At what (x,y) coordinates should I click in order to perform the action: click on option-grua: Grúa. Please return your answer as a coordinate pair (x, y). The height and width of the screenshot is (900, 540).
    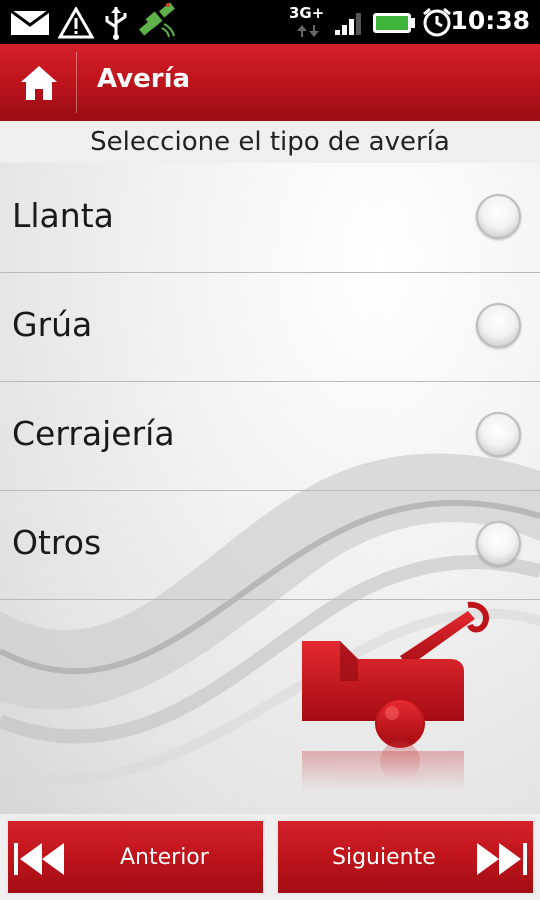
    Looking at the image, I should click on (270, 327).